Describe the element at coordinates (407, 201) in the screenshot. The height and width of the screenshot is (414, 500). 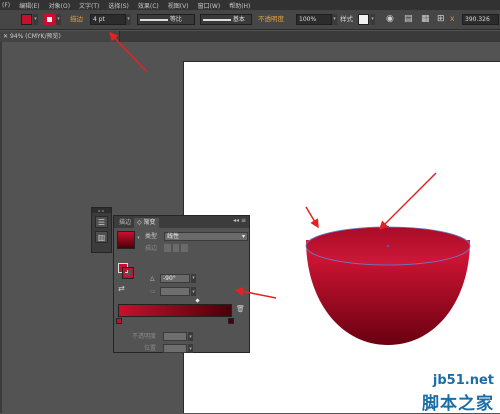
I see `arrow-to-rim-center` at that location.